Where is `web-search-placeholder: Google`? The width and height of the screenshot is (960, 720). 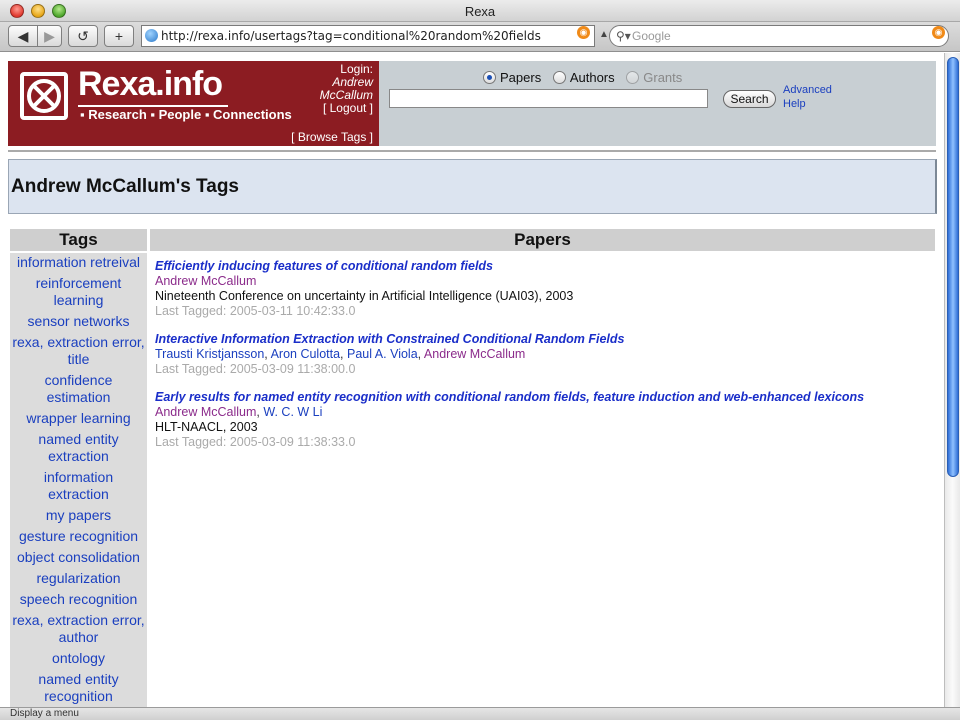 web-search-placeholder: Google is located at coordinates (651, 36).